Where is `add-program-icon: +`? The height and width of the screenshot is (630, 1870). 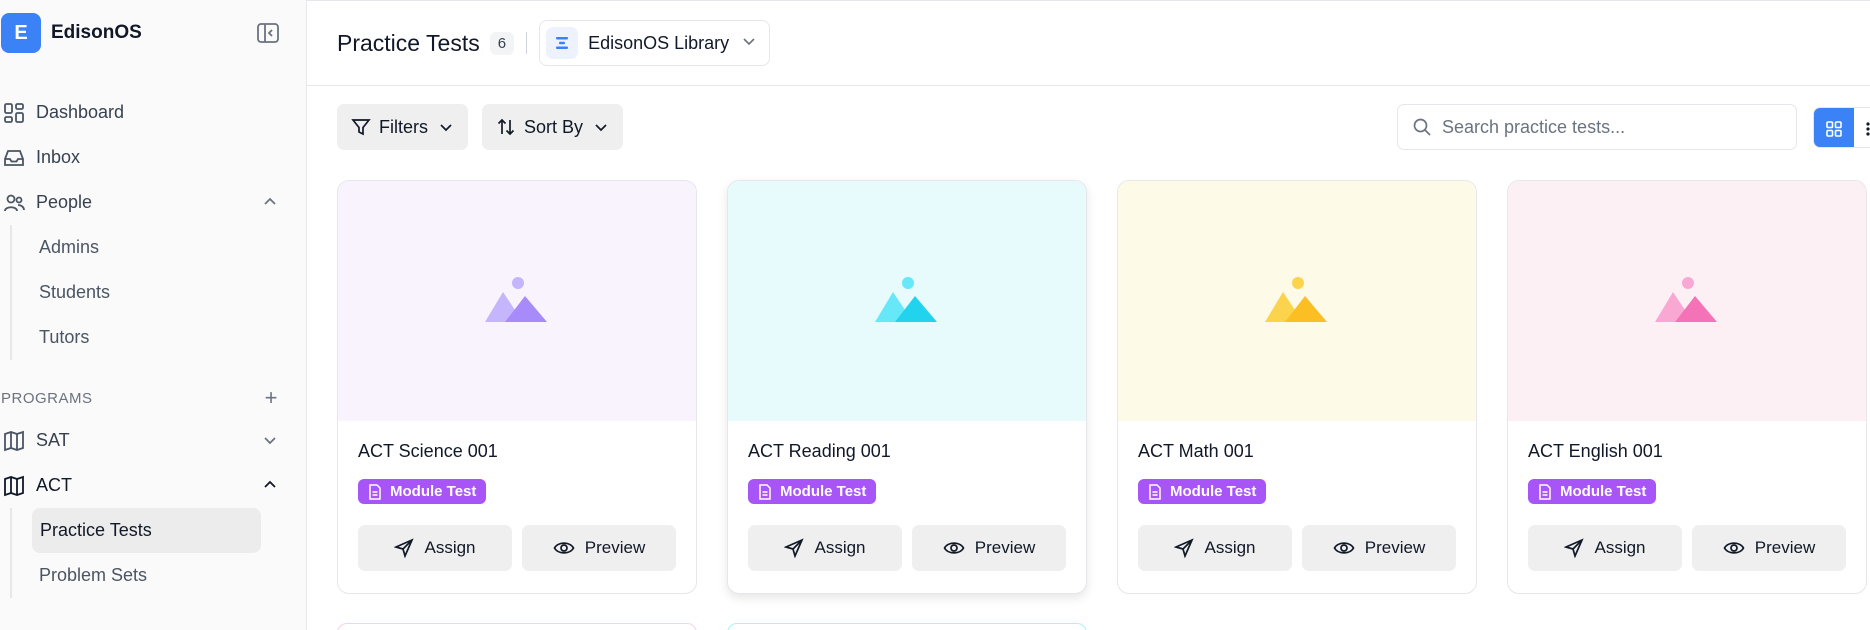
add-program-icon: + is located at coordinates (271, 398).